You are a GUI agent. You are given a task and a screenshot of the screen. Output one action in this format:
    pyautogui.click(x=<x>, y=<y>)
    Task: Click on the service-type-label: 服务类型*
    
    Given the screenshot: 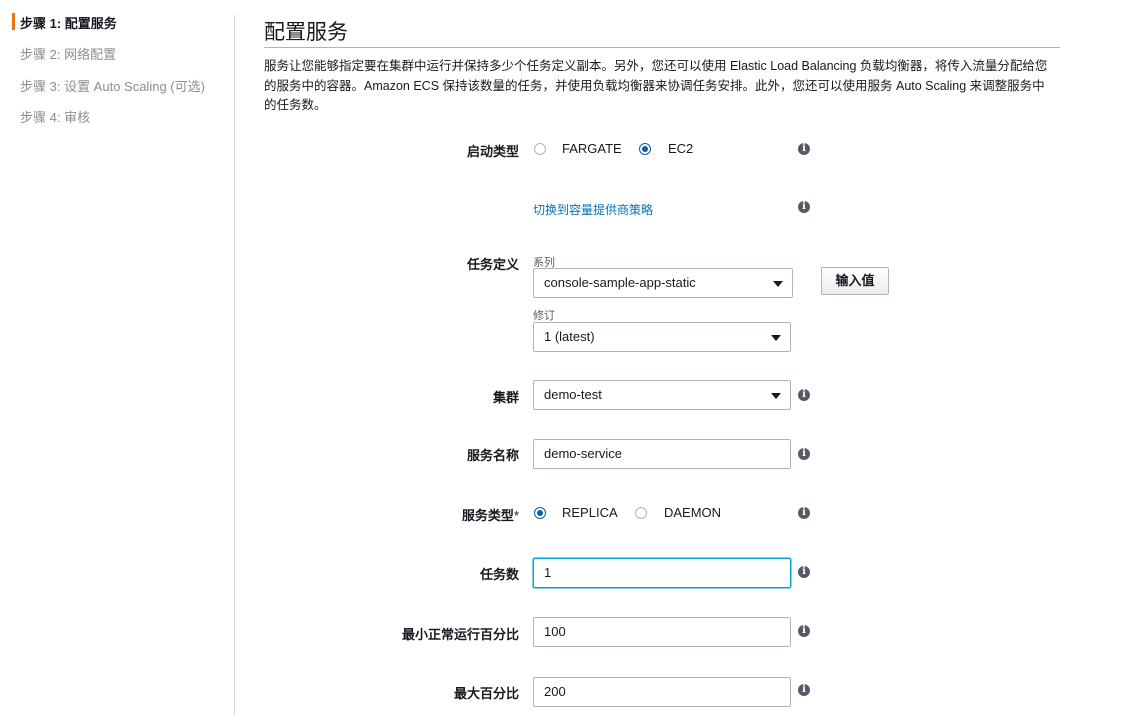 What is the action you would take?
    pyautogui.click(x=490, y=514)
    